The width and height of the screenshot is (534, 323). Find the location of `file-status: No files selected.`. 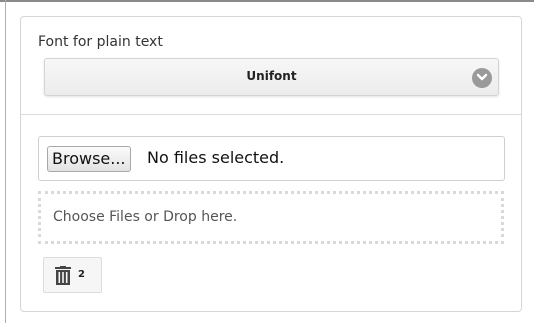

file-status: No files selected. is located at coordinates (216, 157).